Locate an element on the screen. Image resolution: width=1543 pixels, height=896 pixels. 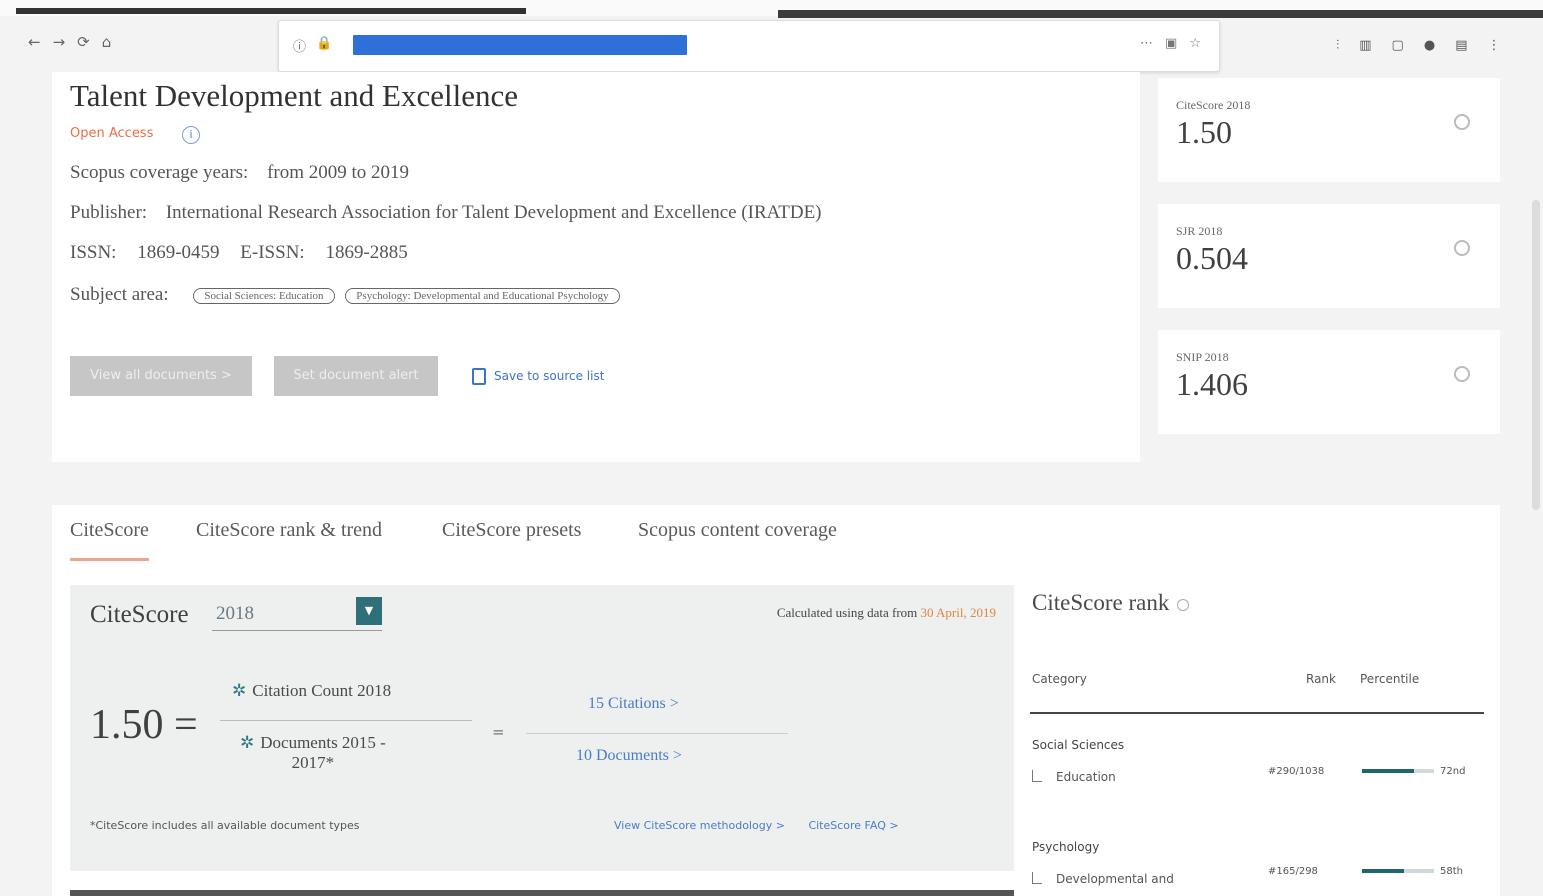
tab-citescore-presets: CiteScore presets is located at coordinates (511, 538).